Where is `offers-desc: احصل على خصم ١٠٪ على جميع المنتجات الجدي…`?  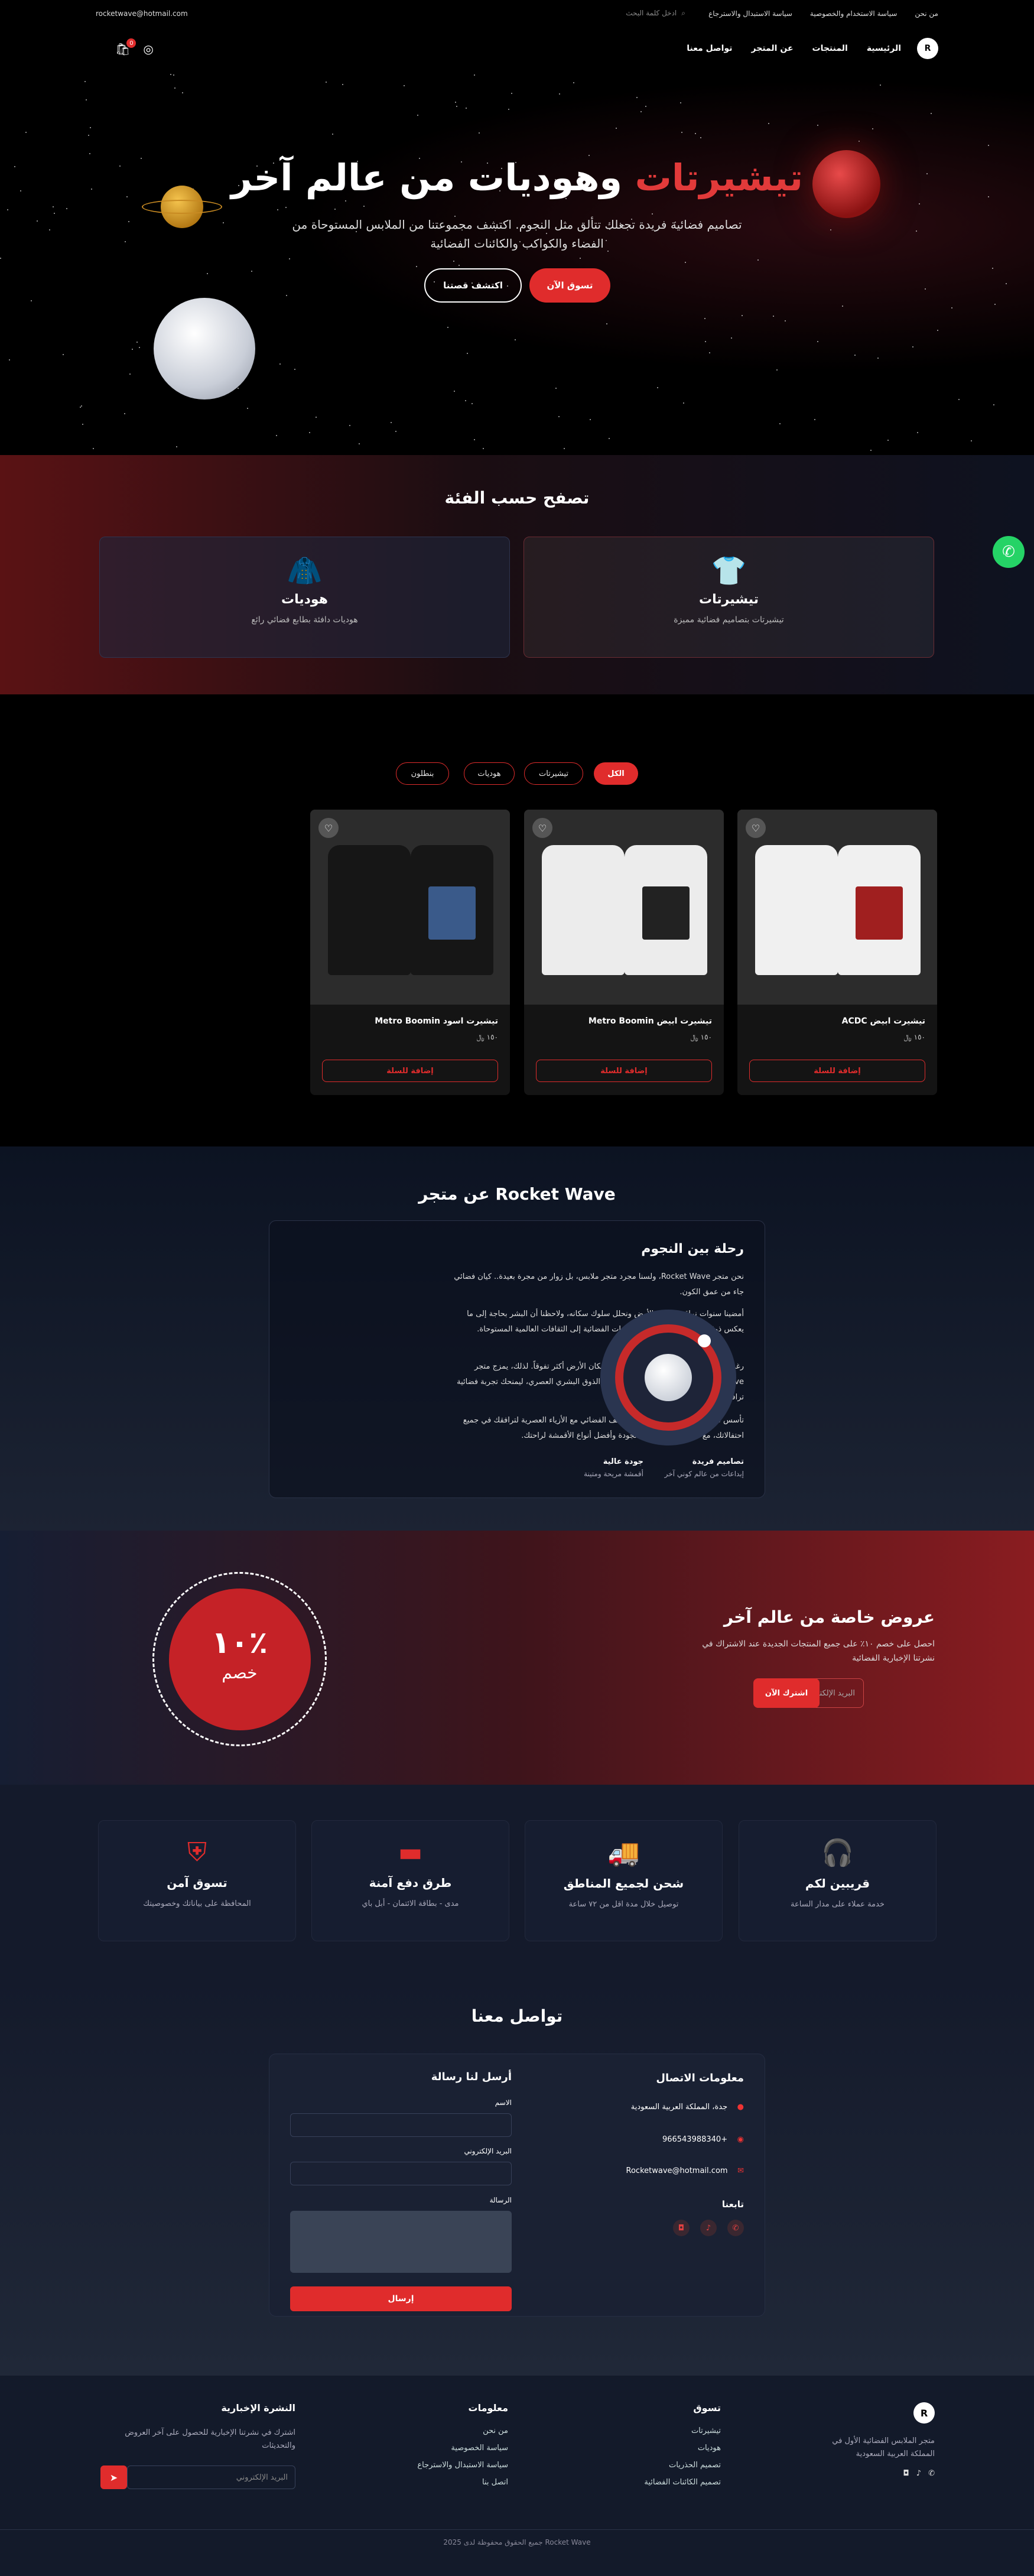
offers-desc: احصل على خصم ١٠٪ على جميع المنتجات الجدي… is located at coordinates (818, 1651).